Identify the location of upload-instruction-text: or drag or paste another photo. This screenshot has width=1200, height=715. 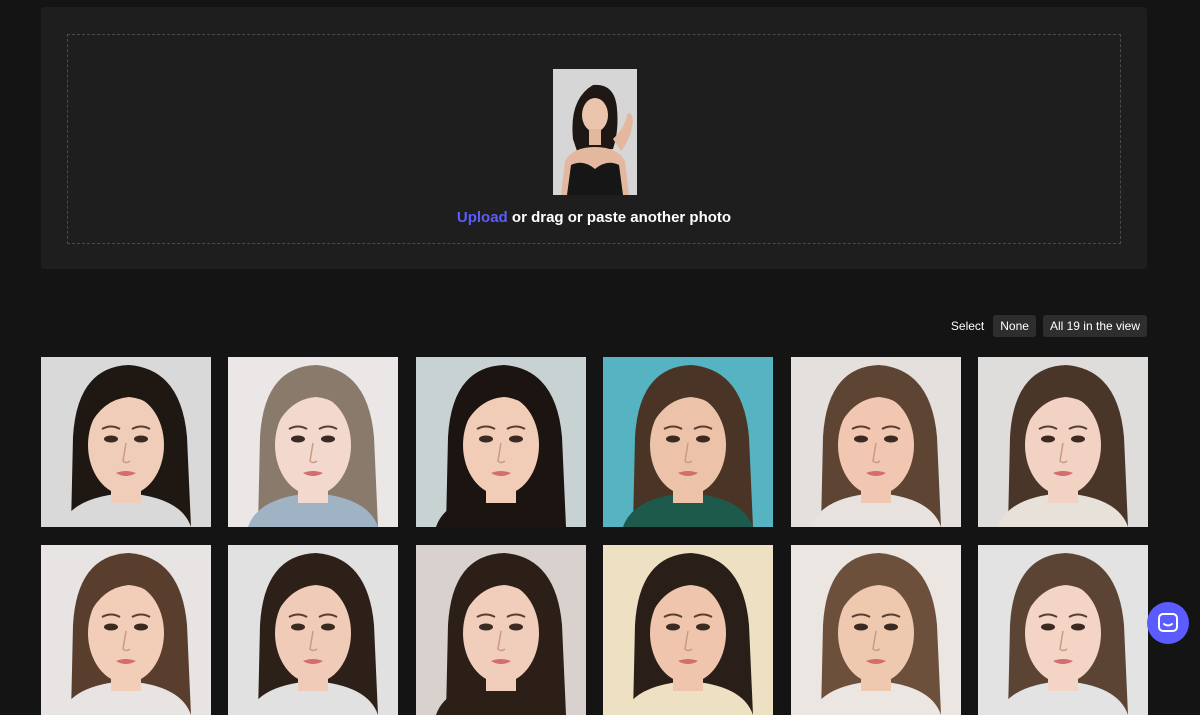
(619, 217).